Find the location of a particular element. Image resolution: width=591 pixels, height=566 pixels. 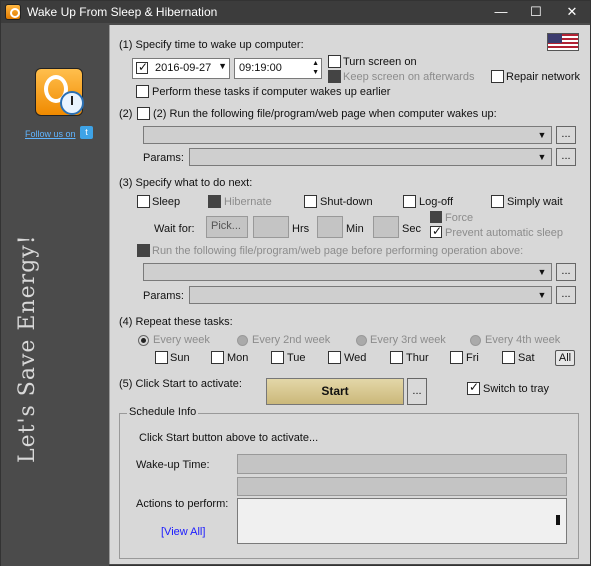

schedule-info-title: Schedule Info is located at coordinates (163, 412).